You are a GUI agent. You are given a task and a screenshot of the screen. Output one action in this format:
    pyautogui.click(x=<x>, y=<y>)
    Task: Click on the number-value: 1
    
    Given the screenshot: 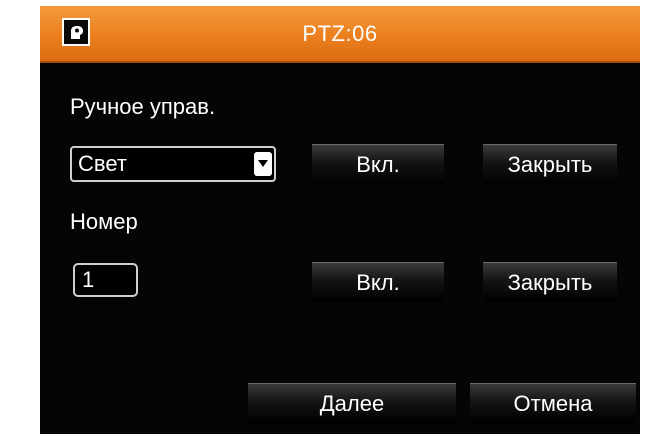 What is the action you would take?
    pyautogui.click(x=88, y=279)
    